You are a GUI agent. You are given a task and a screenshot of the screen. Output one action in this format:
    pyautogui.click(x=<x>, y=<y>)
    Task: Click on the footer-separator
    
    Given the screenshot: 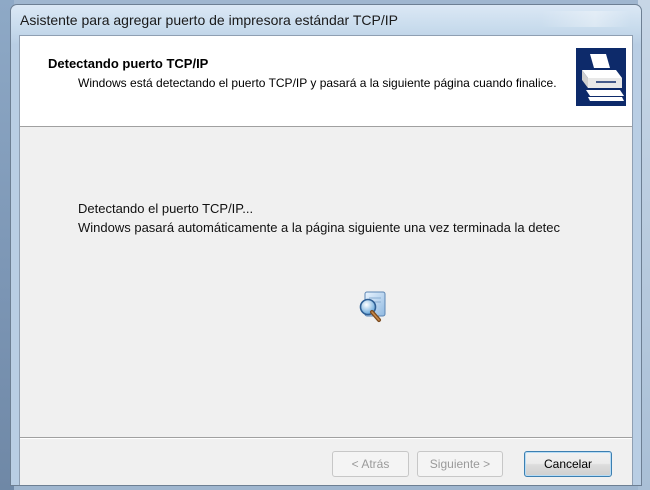 What is the action you would take?
    pyautogui.click(x=326, y=438)
    